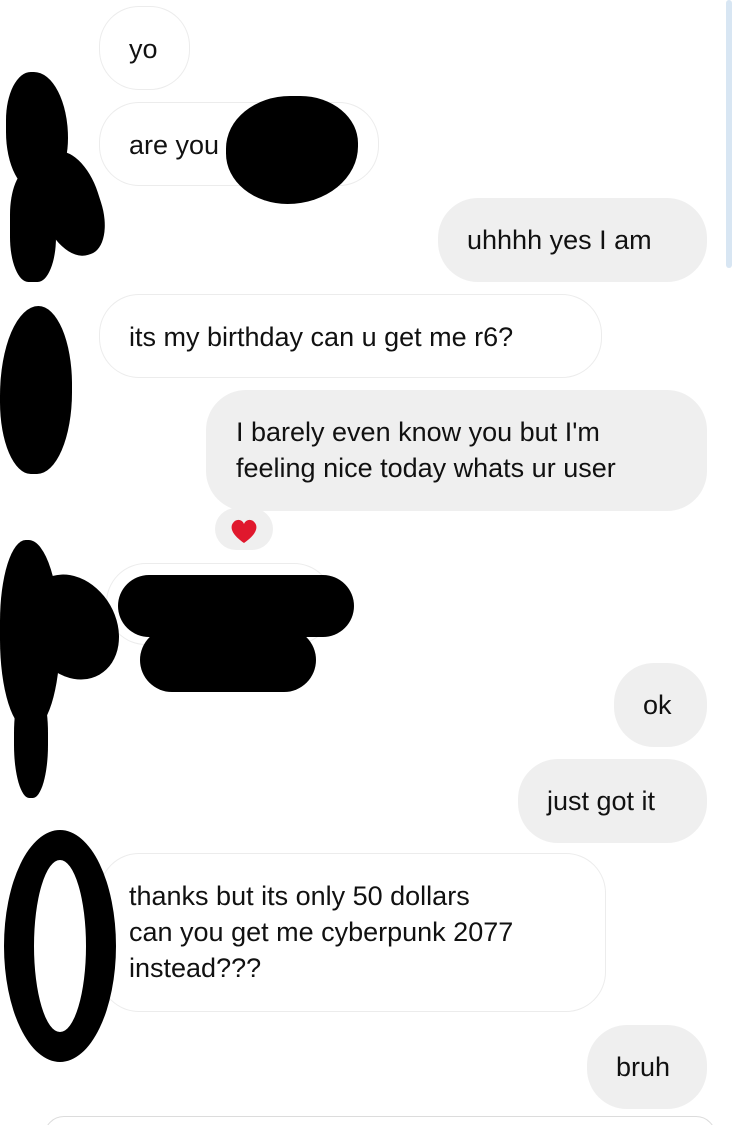  Describe the element at coordinates (321, 932) in the screenshot. I see `message-text-line: can you get me cyberpunk 2077` at that location.